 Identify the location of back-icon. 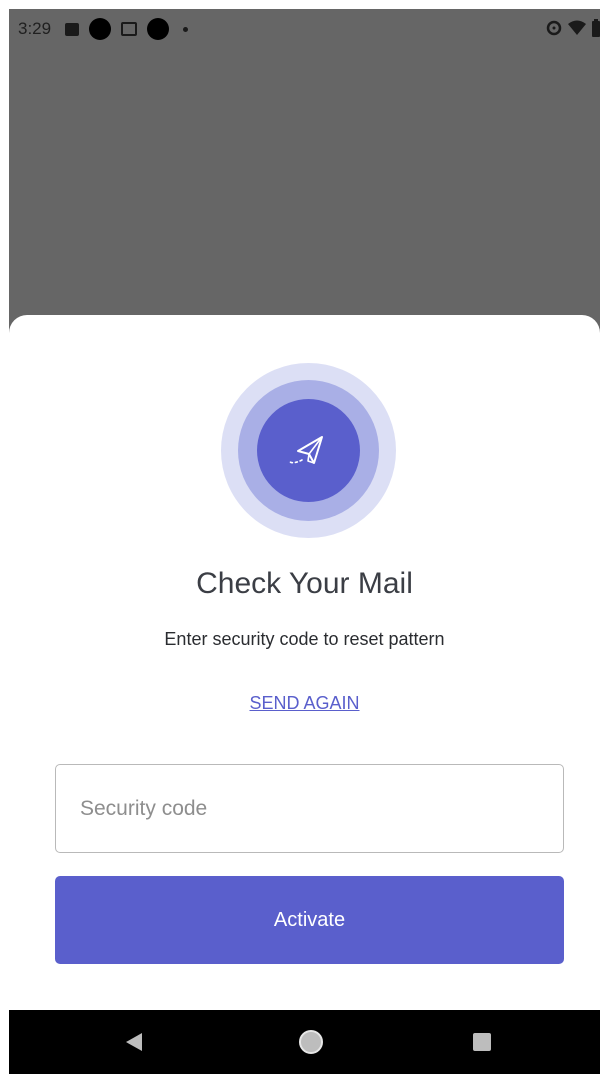
(134, 1042).